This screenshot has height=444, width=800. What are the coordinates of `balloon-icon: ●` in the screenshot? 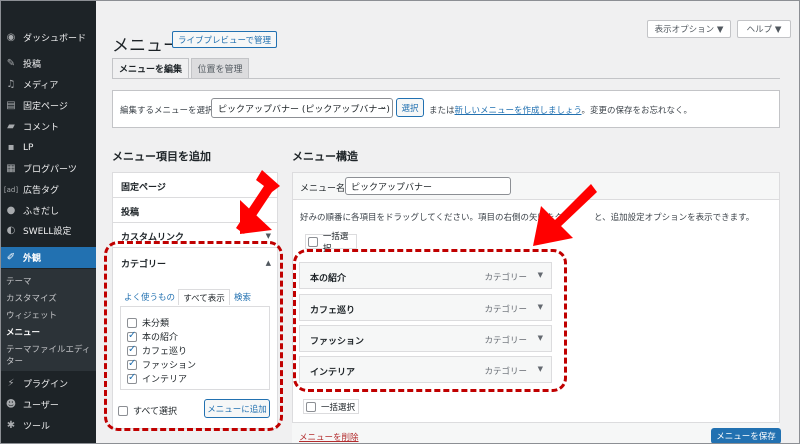 It's located at (11, 210).